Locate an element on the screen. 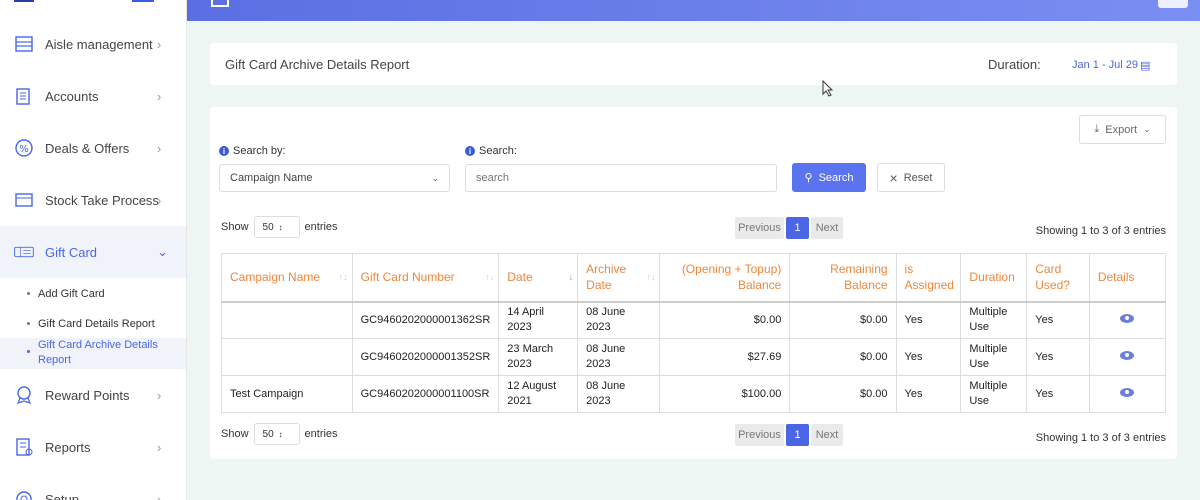  sidebar-subitem-label: Gift Card Details Report is located at coordinates (96, 324).